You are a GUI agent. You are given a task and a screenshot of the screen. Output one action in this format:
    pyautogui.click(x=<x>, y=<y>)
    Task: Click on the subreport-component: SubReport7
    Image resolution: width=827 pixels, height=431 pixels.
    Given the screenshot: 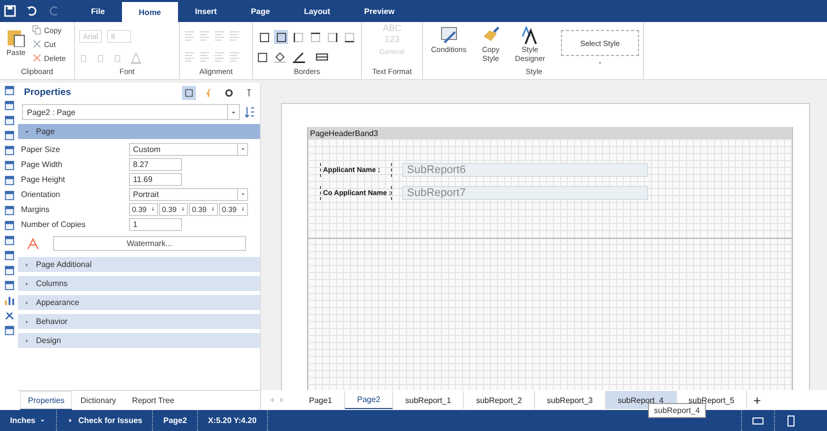 What is the action you would take?
    pyautogui.click(x=525, y=193)
    